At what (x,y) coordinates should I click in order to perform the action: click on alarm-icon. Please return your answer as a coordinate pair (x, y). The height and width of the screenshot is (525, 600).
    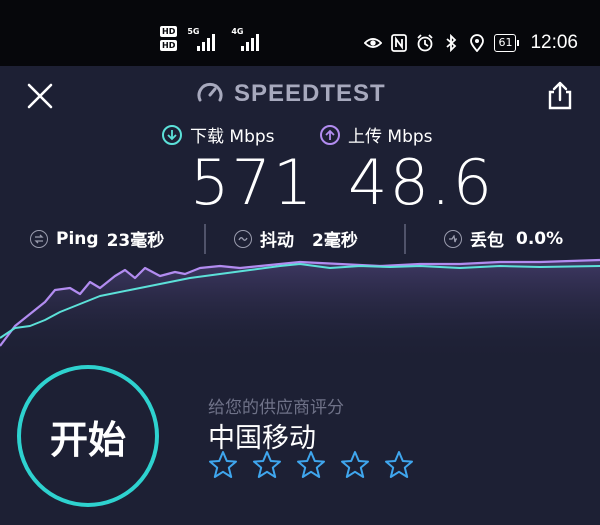
    Looking at the image, I should click on (425, 43).